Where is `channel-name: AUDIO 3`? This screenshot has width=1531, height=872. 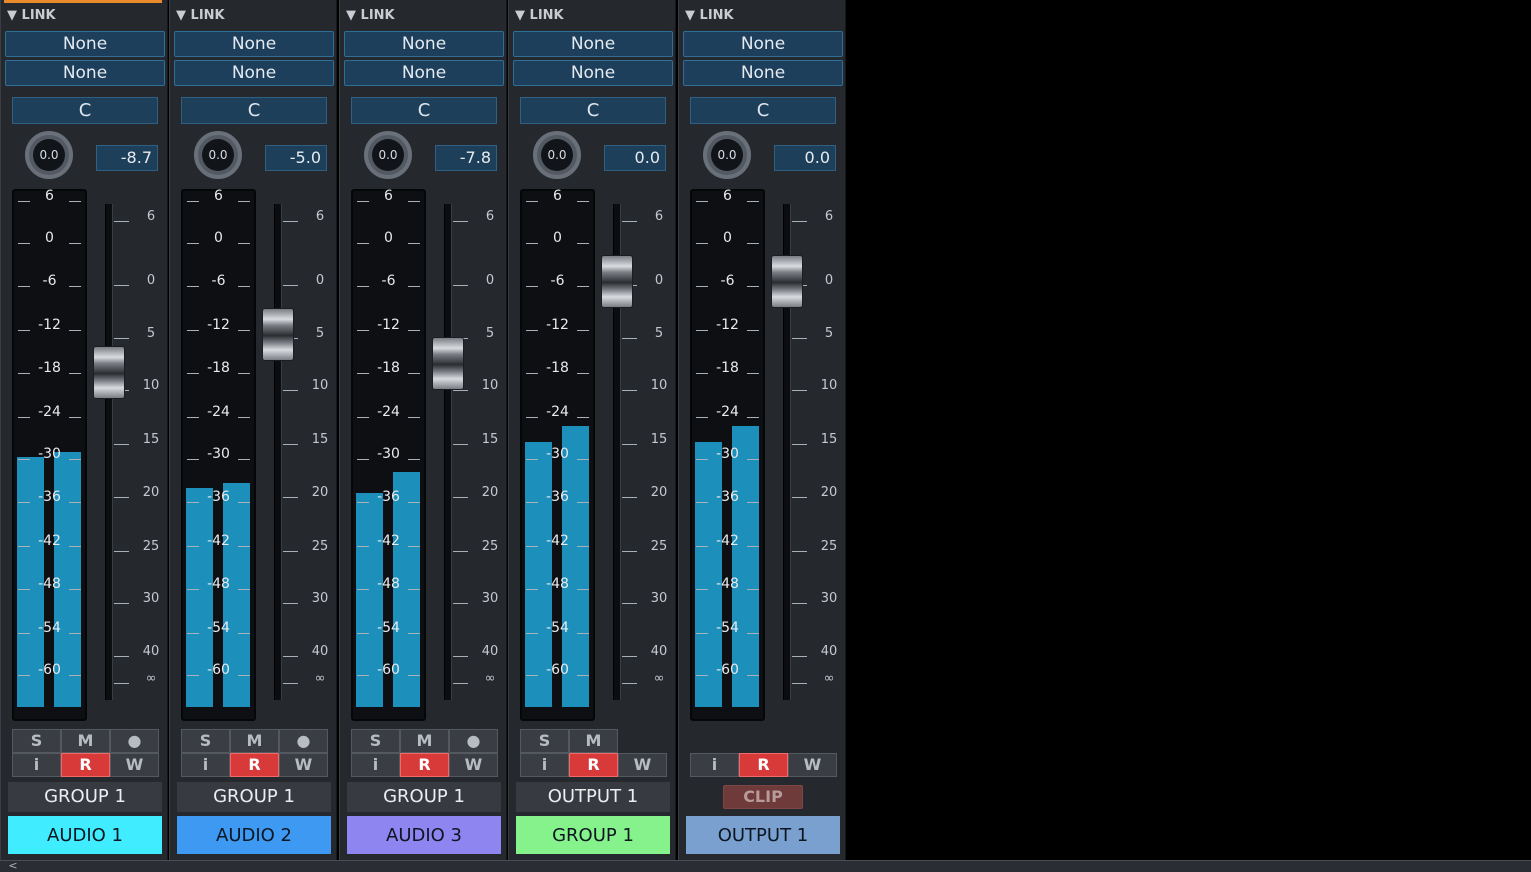 channel-name: AUDIO 3 is located at coordinates (424, 835).